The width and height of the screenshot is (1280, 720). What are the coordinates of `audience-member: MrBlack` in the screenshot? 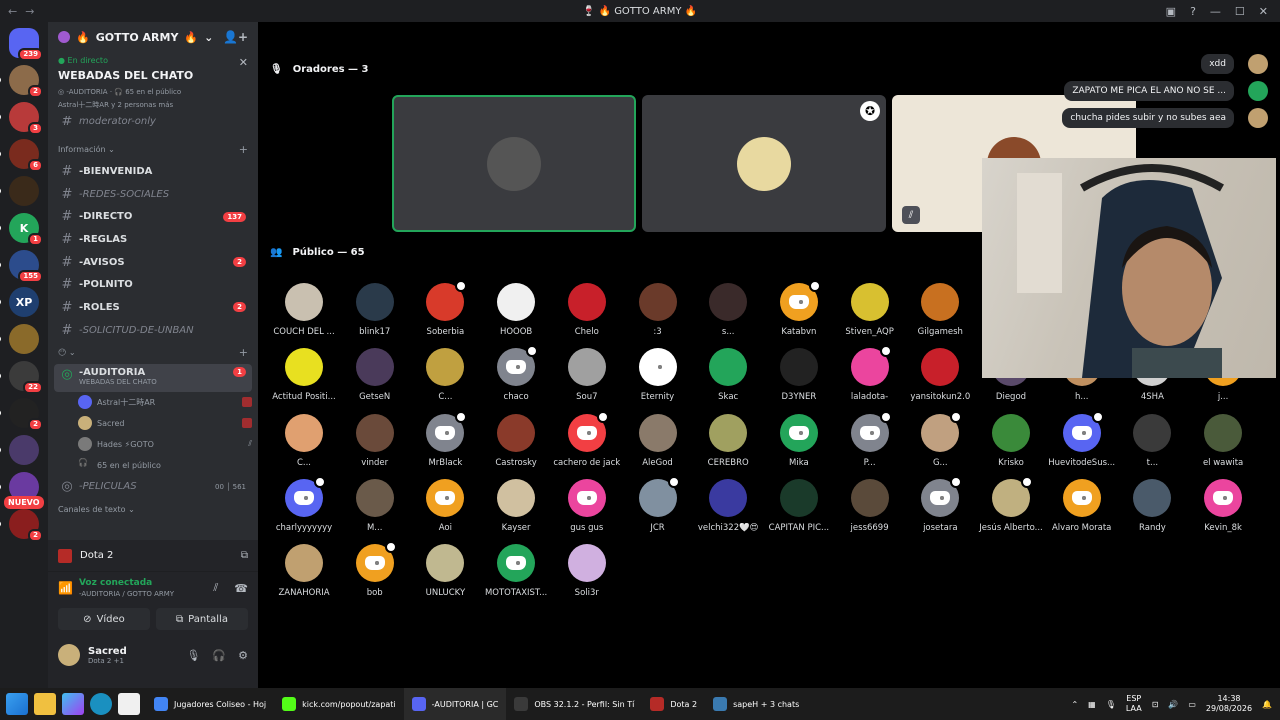 It's located at (445, 439).